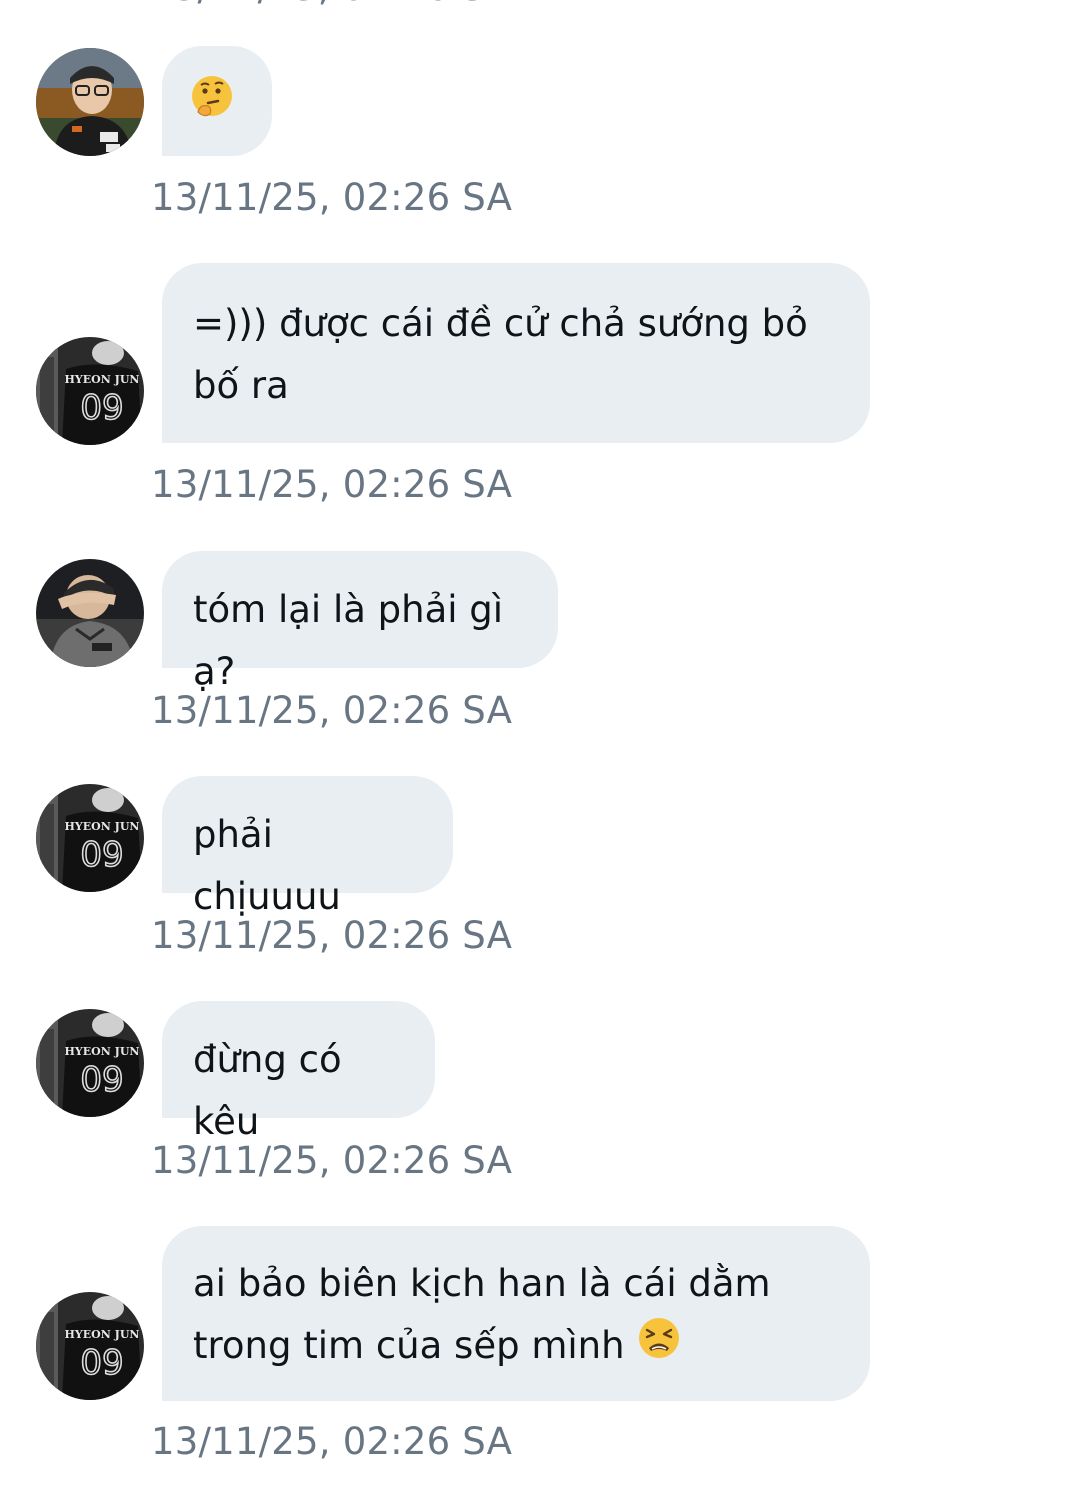 This screenshot has width=1080, height=1509. Describe the element at coordinates (659, 1347) in the screenshot. I see `tired-face-emoji` at that location.